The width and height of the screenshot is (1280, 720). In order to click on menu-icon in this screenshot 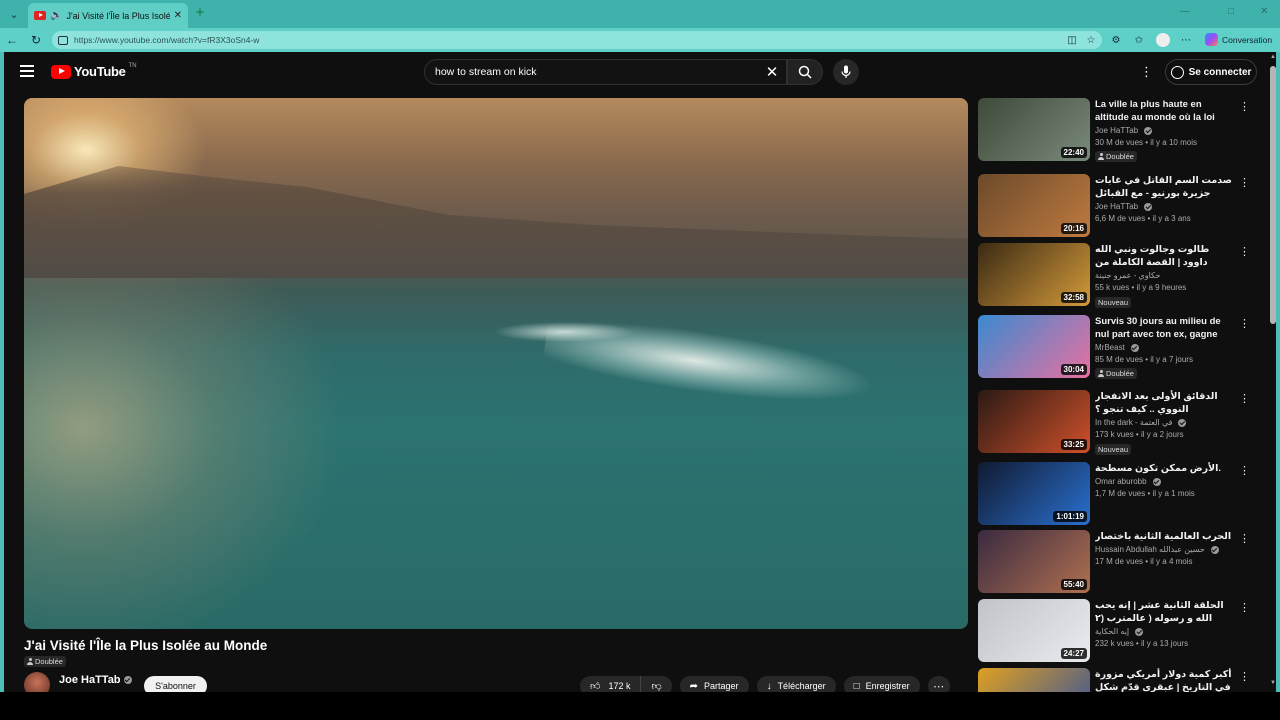, I will do `click(27, 71)`.